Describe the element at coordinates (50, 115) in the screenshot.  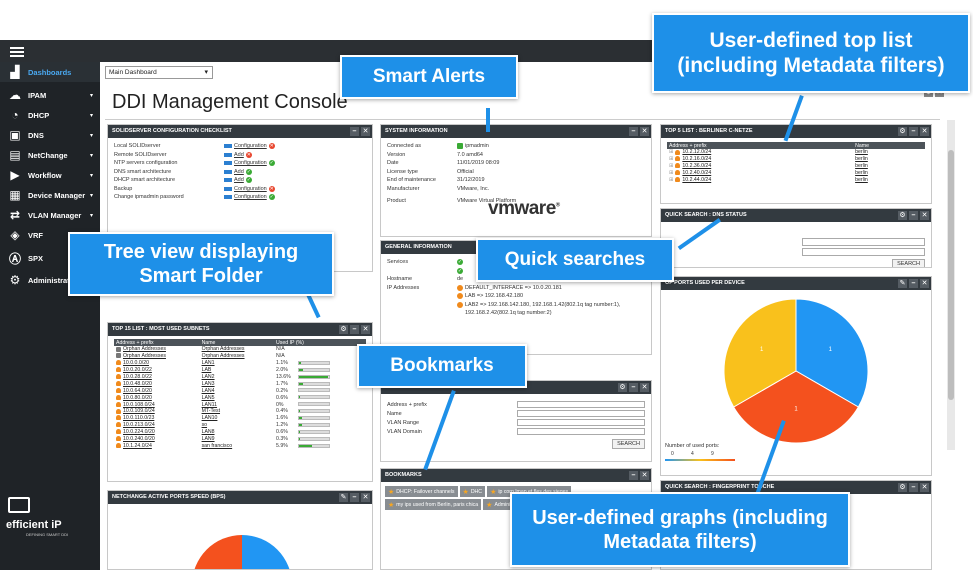
I see `sidebar-item-dhcp: ◔ DHCP ▾` at that location.